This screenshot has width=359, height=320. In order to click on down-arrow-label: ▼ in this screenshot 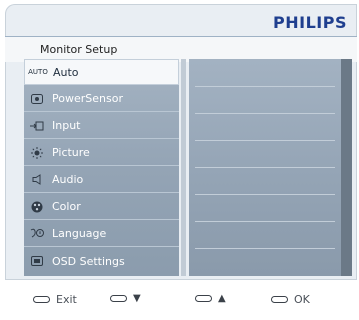, I will do `click(137, 298)`.